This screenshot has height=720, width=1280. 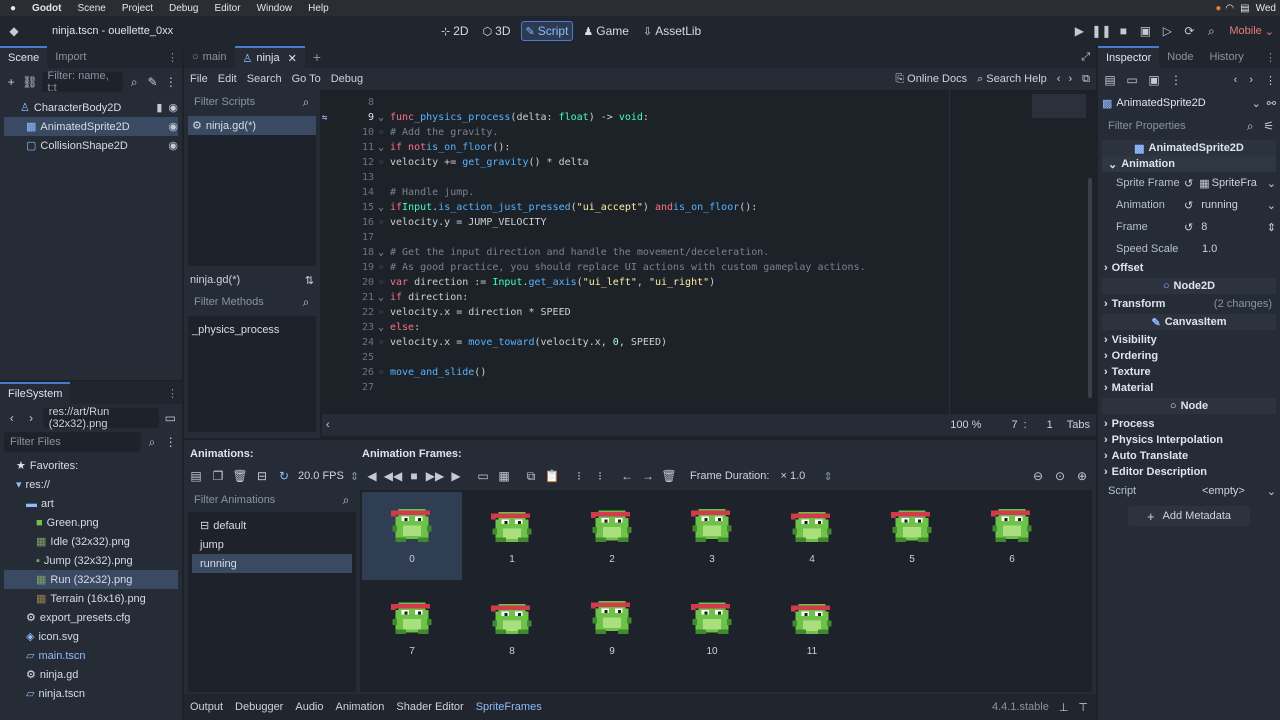 What do you see at coordinates (1180, 57) in the screenshot?
I see `tab-node: Node` at bounding box center [1180, 57].